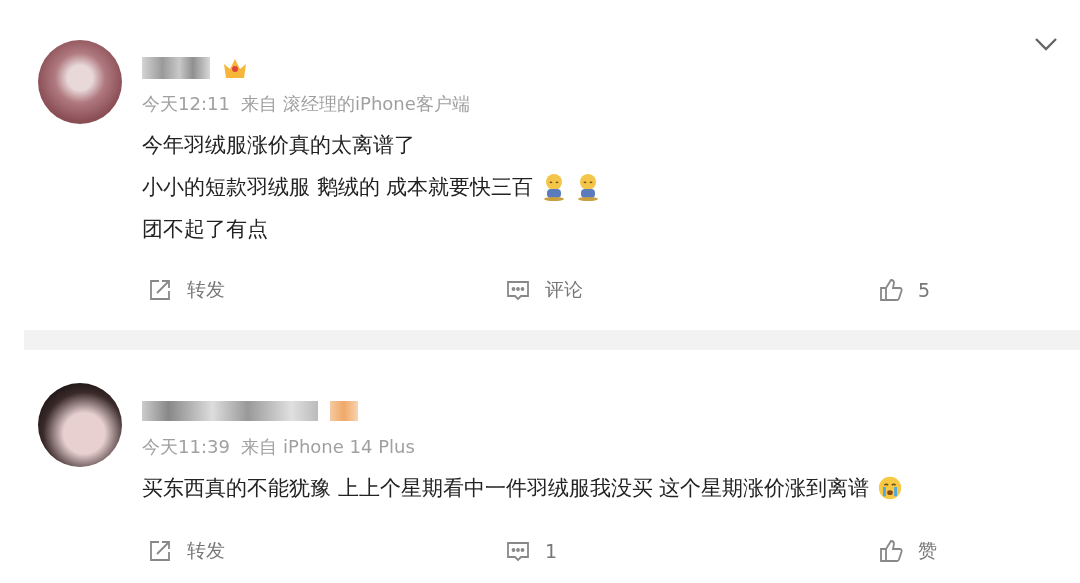 The height and width of the screenshot is (583, 1080). What do you see at coordinates (1046, 44) in the screenshot?
I see `chevron-down-icon` at bounding box center [1046, 44].